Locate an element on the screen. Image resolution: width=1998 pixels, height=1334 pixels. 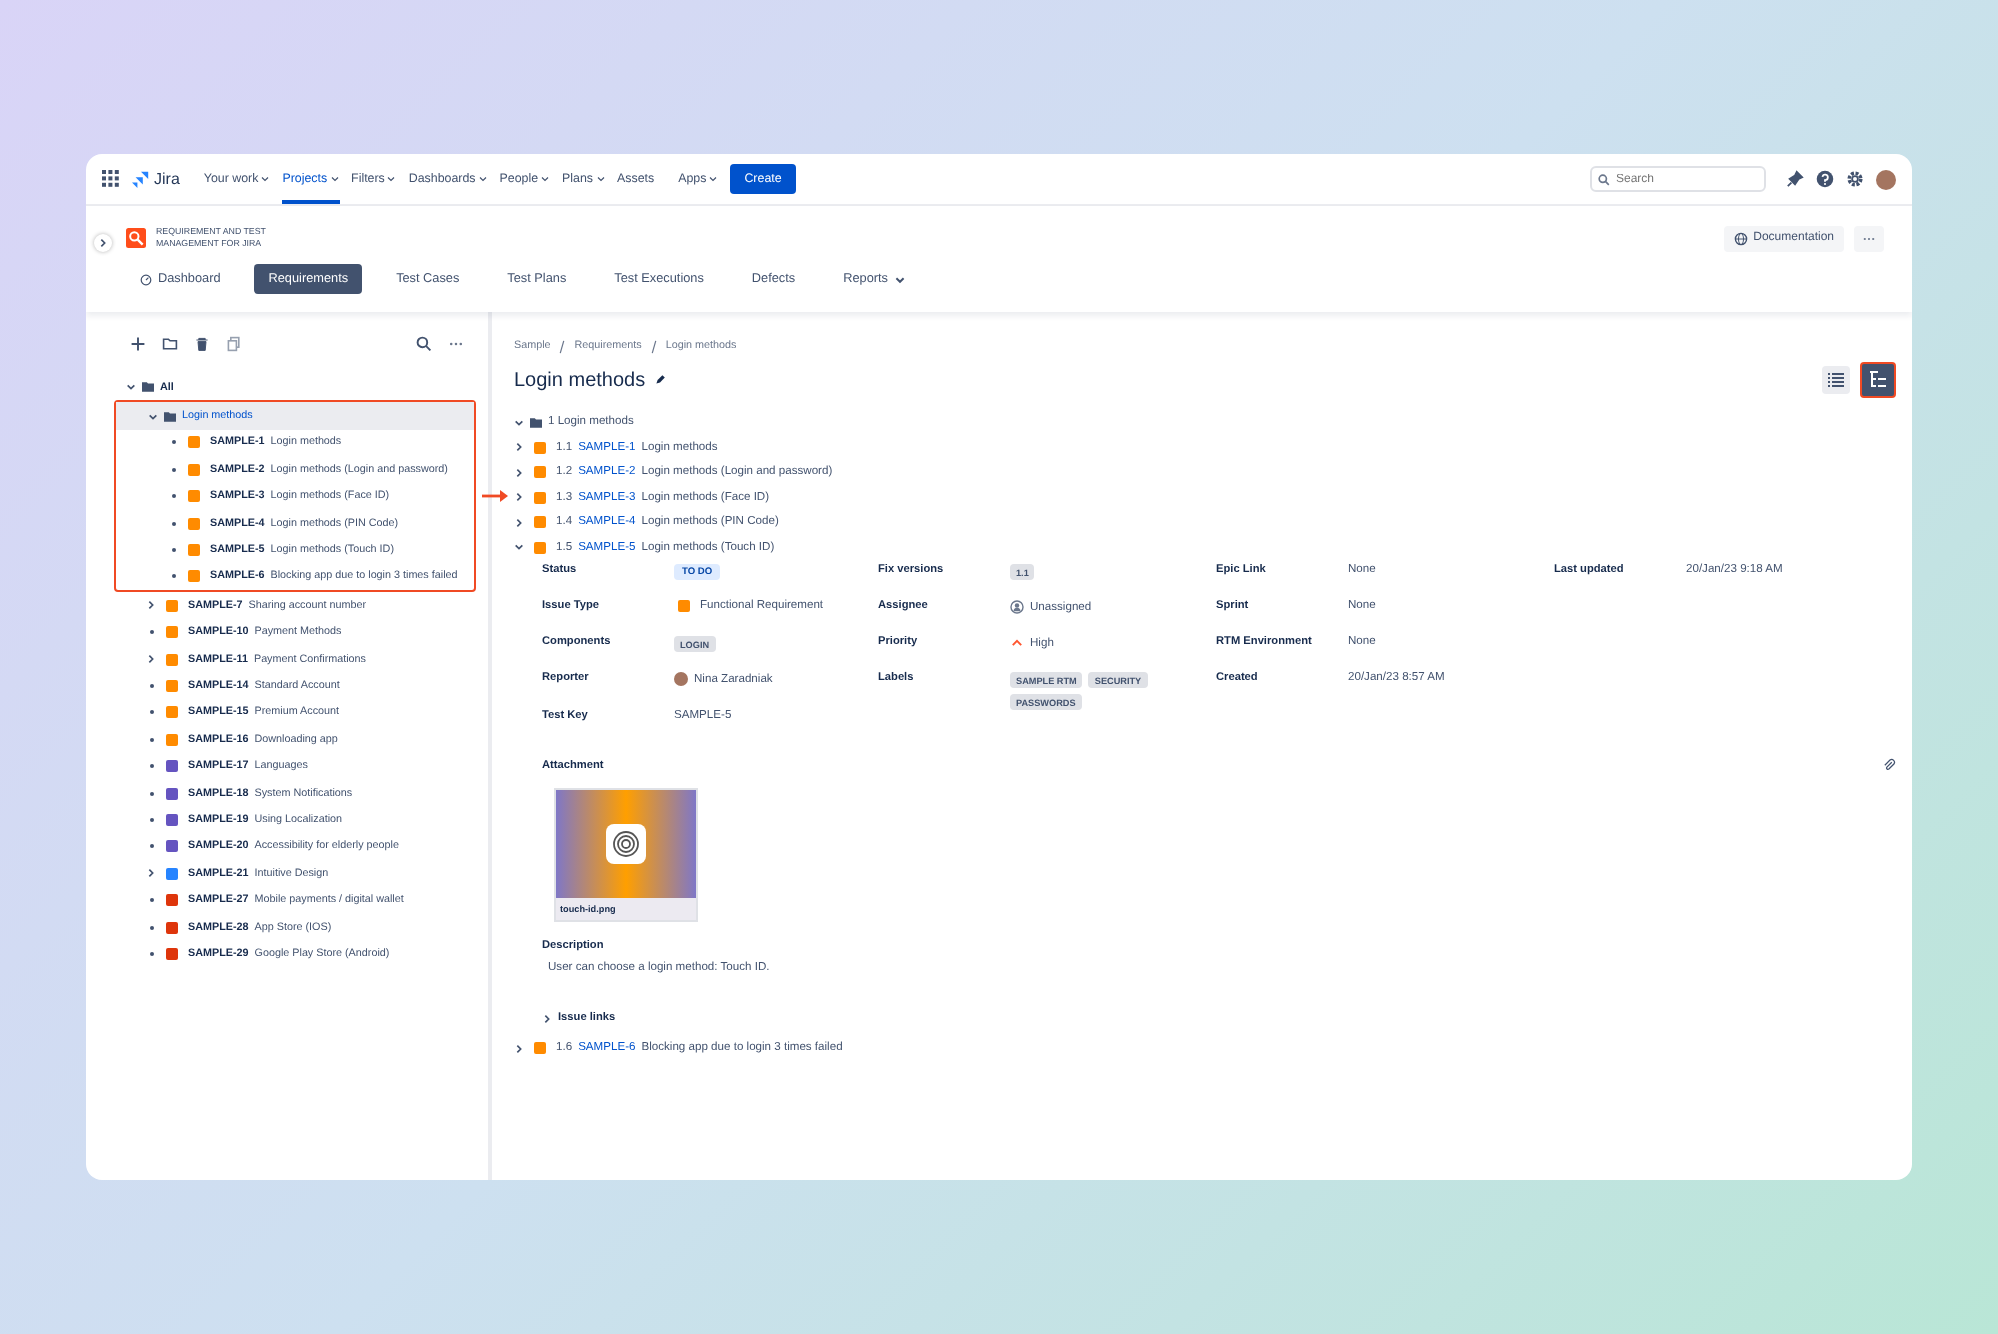
tree-view-button is located at coordinates (1878, 380).